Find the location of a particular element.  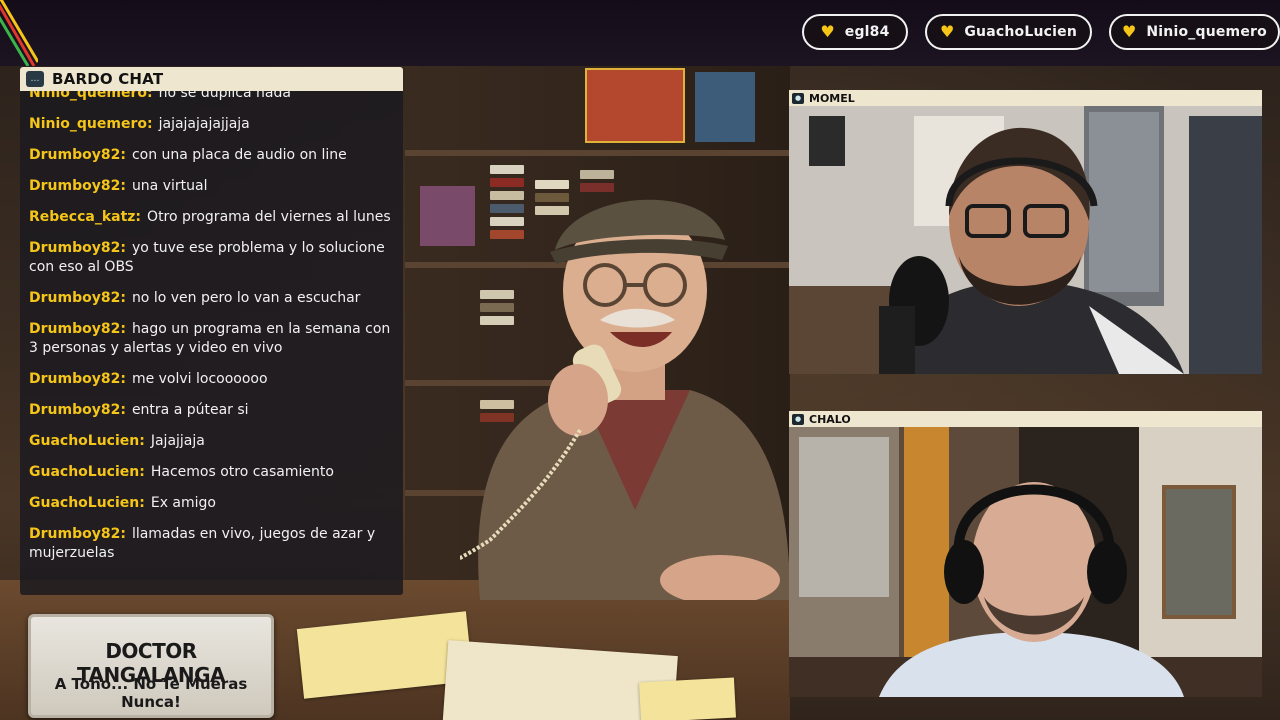

chat-message: Ninio_quemero: jajajajajajjaja is located at coordinates (212, 124).